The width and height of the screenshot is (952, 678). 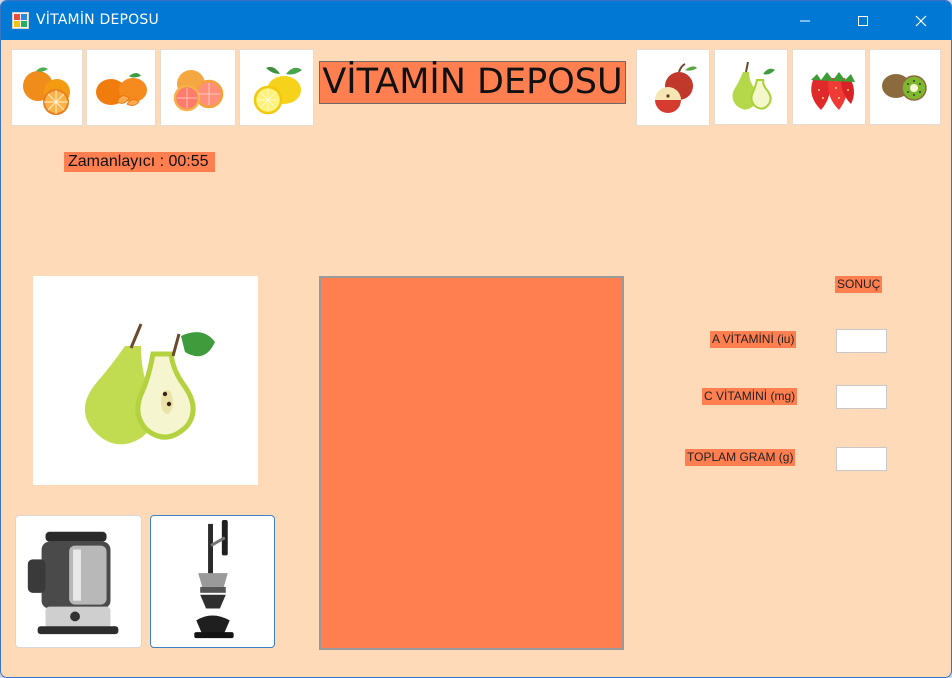 What do you see at coordinates (198, 91) in the screenshot?
I see `grapefruit-icon` at bounding box center [198, 91].